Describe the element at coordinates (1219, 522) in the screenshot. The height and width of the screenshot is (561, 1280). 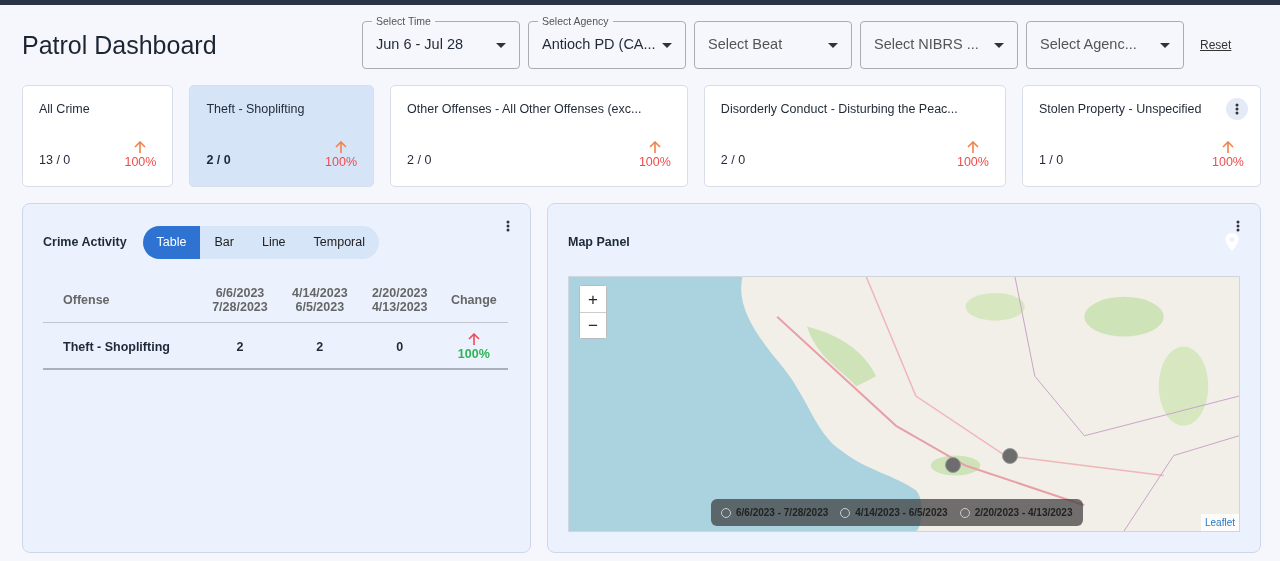
I see `attribution-link: Leaflet` at that location.